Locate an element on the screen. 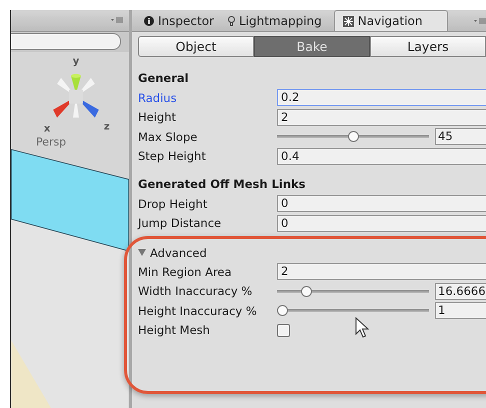  input-field: 45 is located at coordinates (460, 137).